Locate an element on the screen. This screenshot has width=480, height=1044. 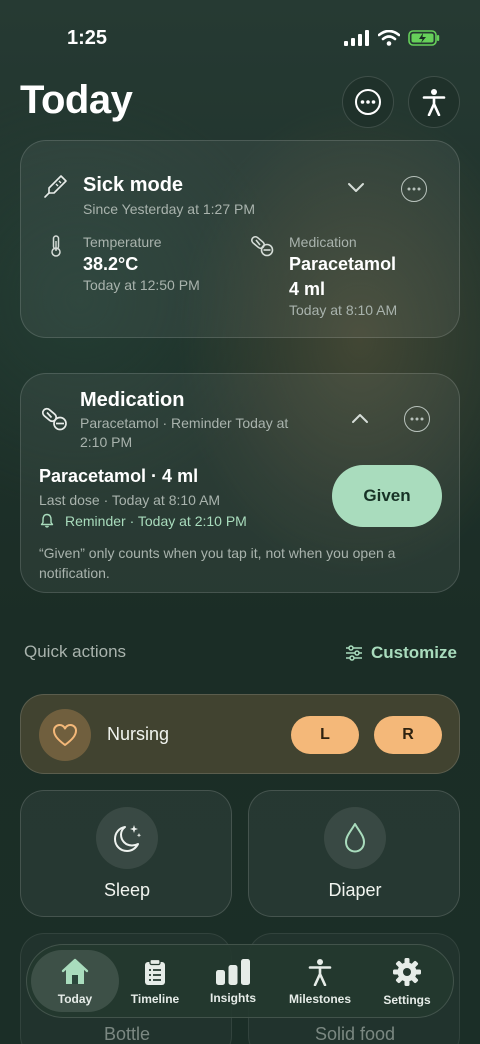
bell-icon is located at coordinates (47, 520).